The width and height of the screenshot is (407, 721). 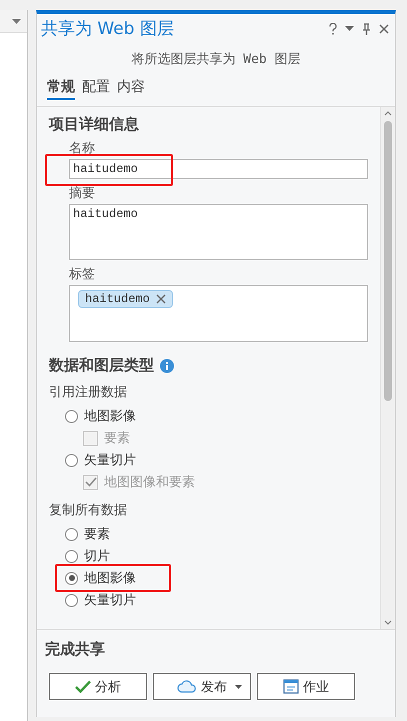 I want to click on scroll-down-icon, so click(x=388, y=622).